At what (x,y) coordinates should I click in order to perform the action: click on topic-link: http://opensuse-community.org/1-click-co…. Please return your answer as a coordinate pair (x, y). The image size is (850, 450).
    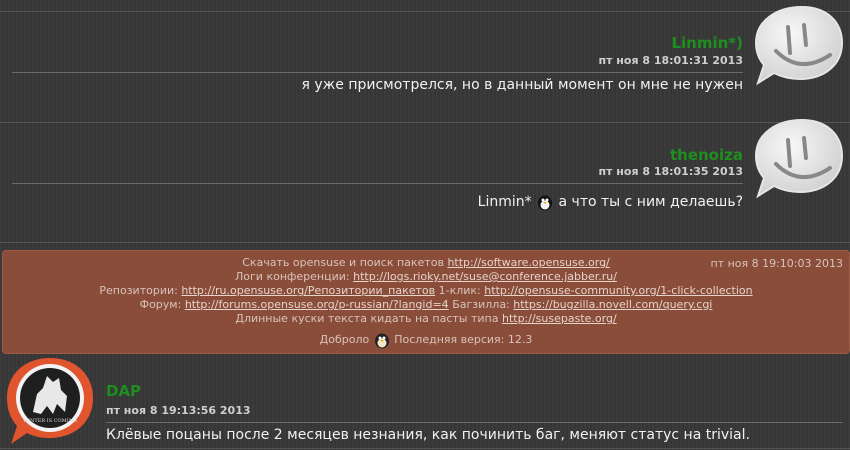
    Looking at the image, I should click on (618, 290).